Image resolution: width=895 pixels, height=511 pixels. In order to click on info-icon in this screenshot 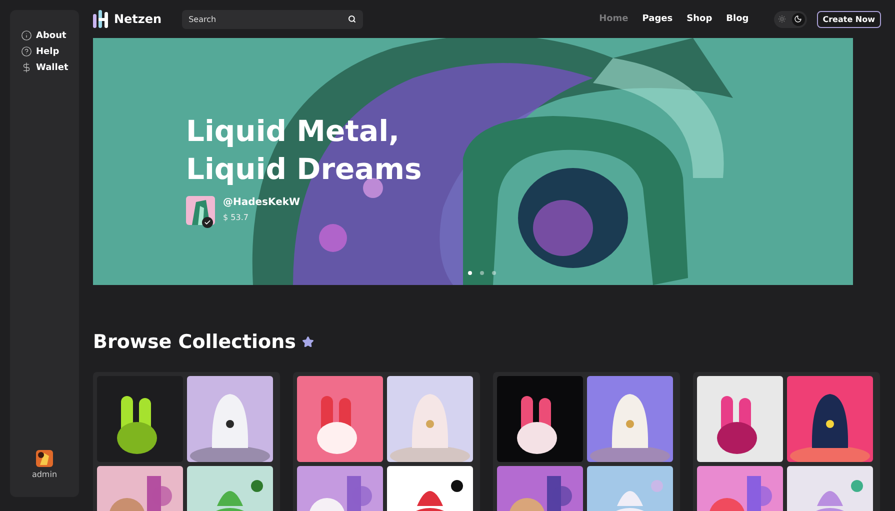, I will do `click(26, 35)`.